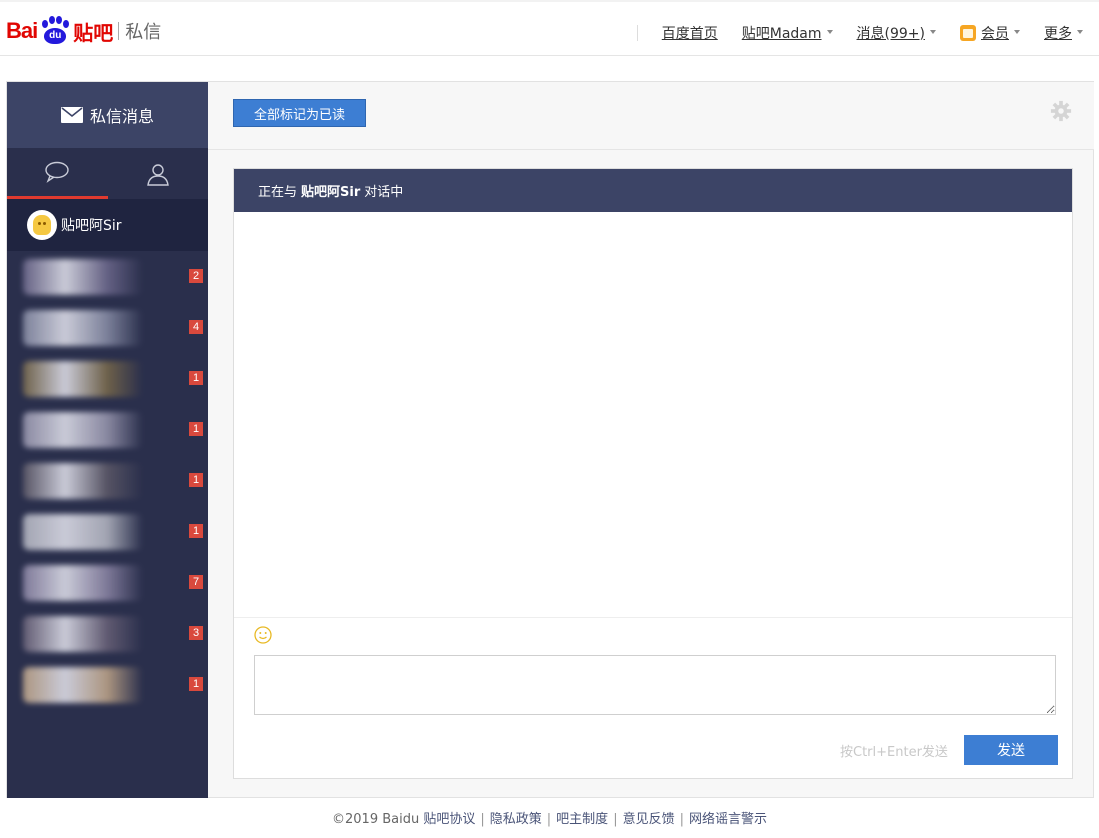 The height and width of the screenshot is (838, 1099). I want to click on sidebar-tabs, so click(107, 173).